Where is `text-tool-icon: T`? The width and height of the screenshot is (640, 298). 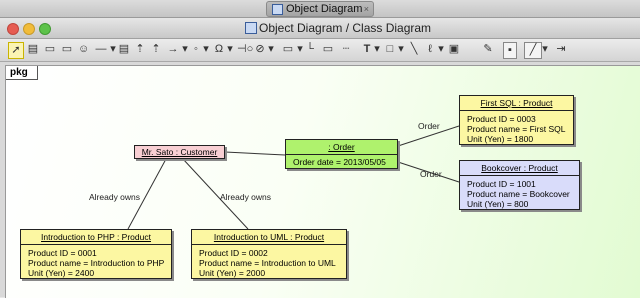
text-tool-icon: T is located at coordinates (367, 49).